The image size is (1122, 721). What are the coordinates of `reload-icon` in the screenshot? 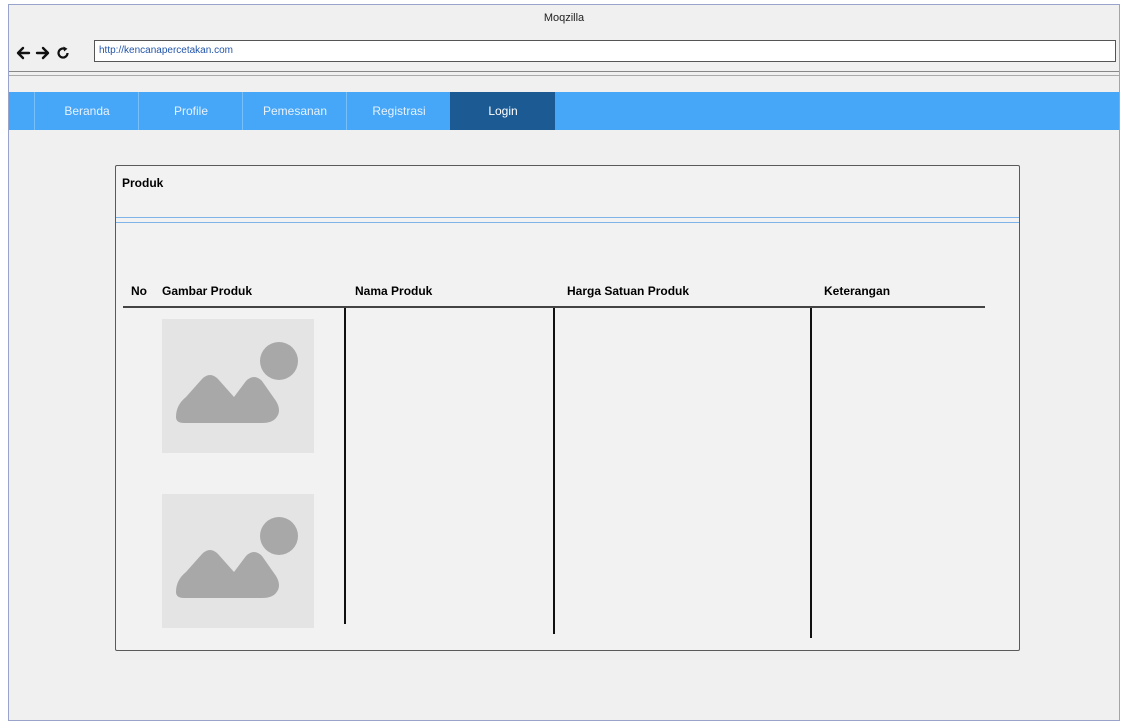 It's located at (63, 53).